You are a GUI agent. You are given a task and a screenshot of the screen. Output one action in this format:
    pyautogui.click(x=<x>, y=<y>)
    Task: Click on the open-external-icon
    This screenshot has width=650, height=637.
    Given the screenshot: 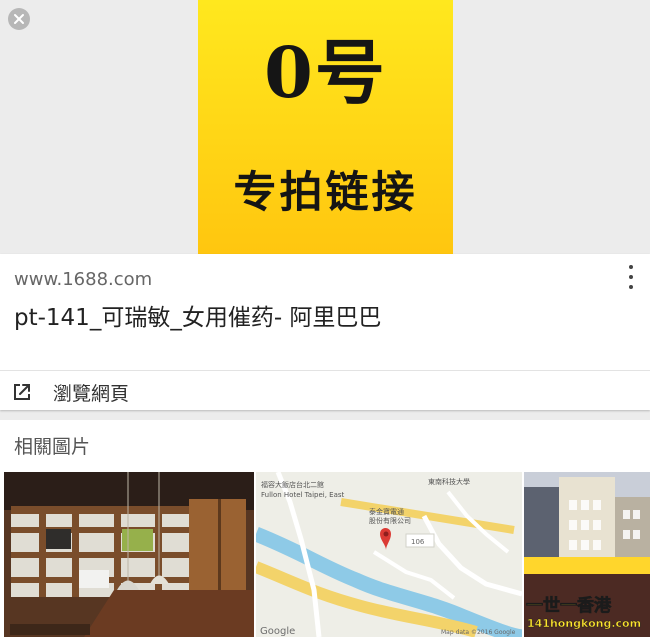 What is the action you would take?
    pyautogui.click(x=22, y=392)
    